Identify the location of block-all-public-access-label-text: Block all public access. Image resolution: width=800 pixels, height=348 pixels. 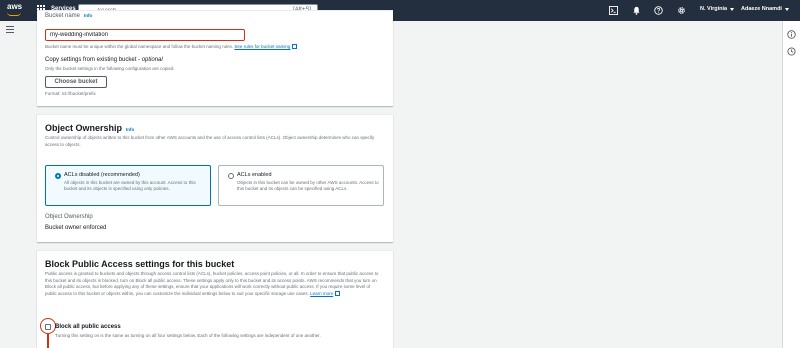
(88, 327).